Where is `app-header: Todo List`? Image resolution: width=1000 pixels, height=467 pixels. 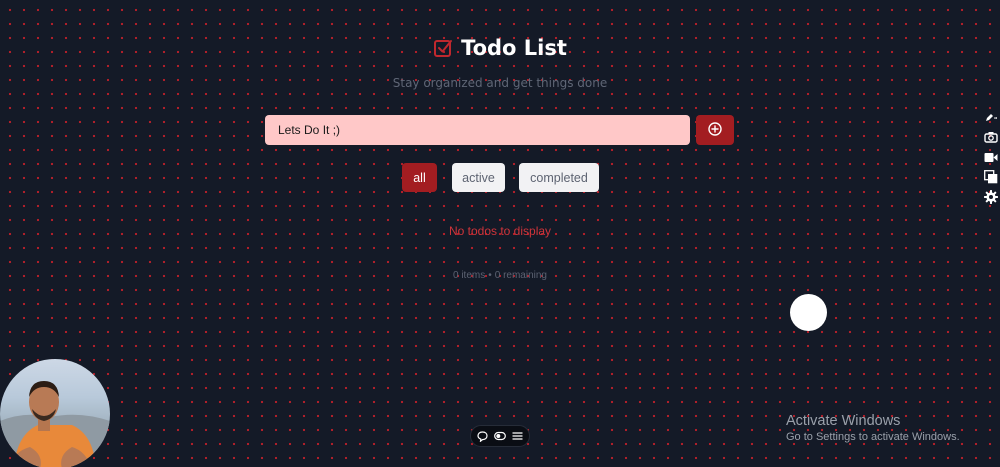
app-header: Todo List is located at coordinates (500, 48).